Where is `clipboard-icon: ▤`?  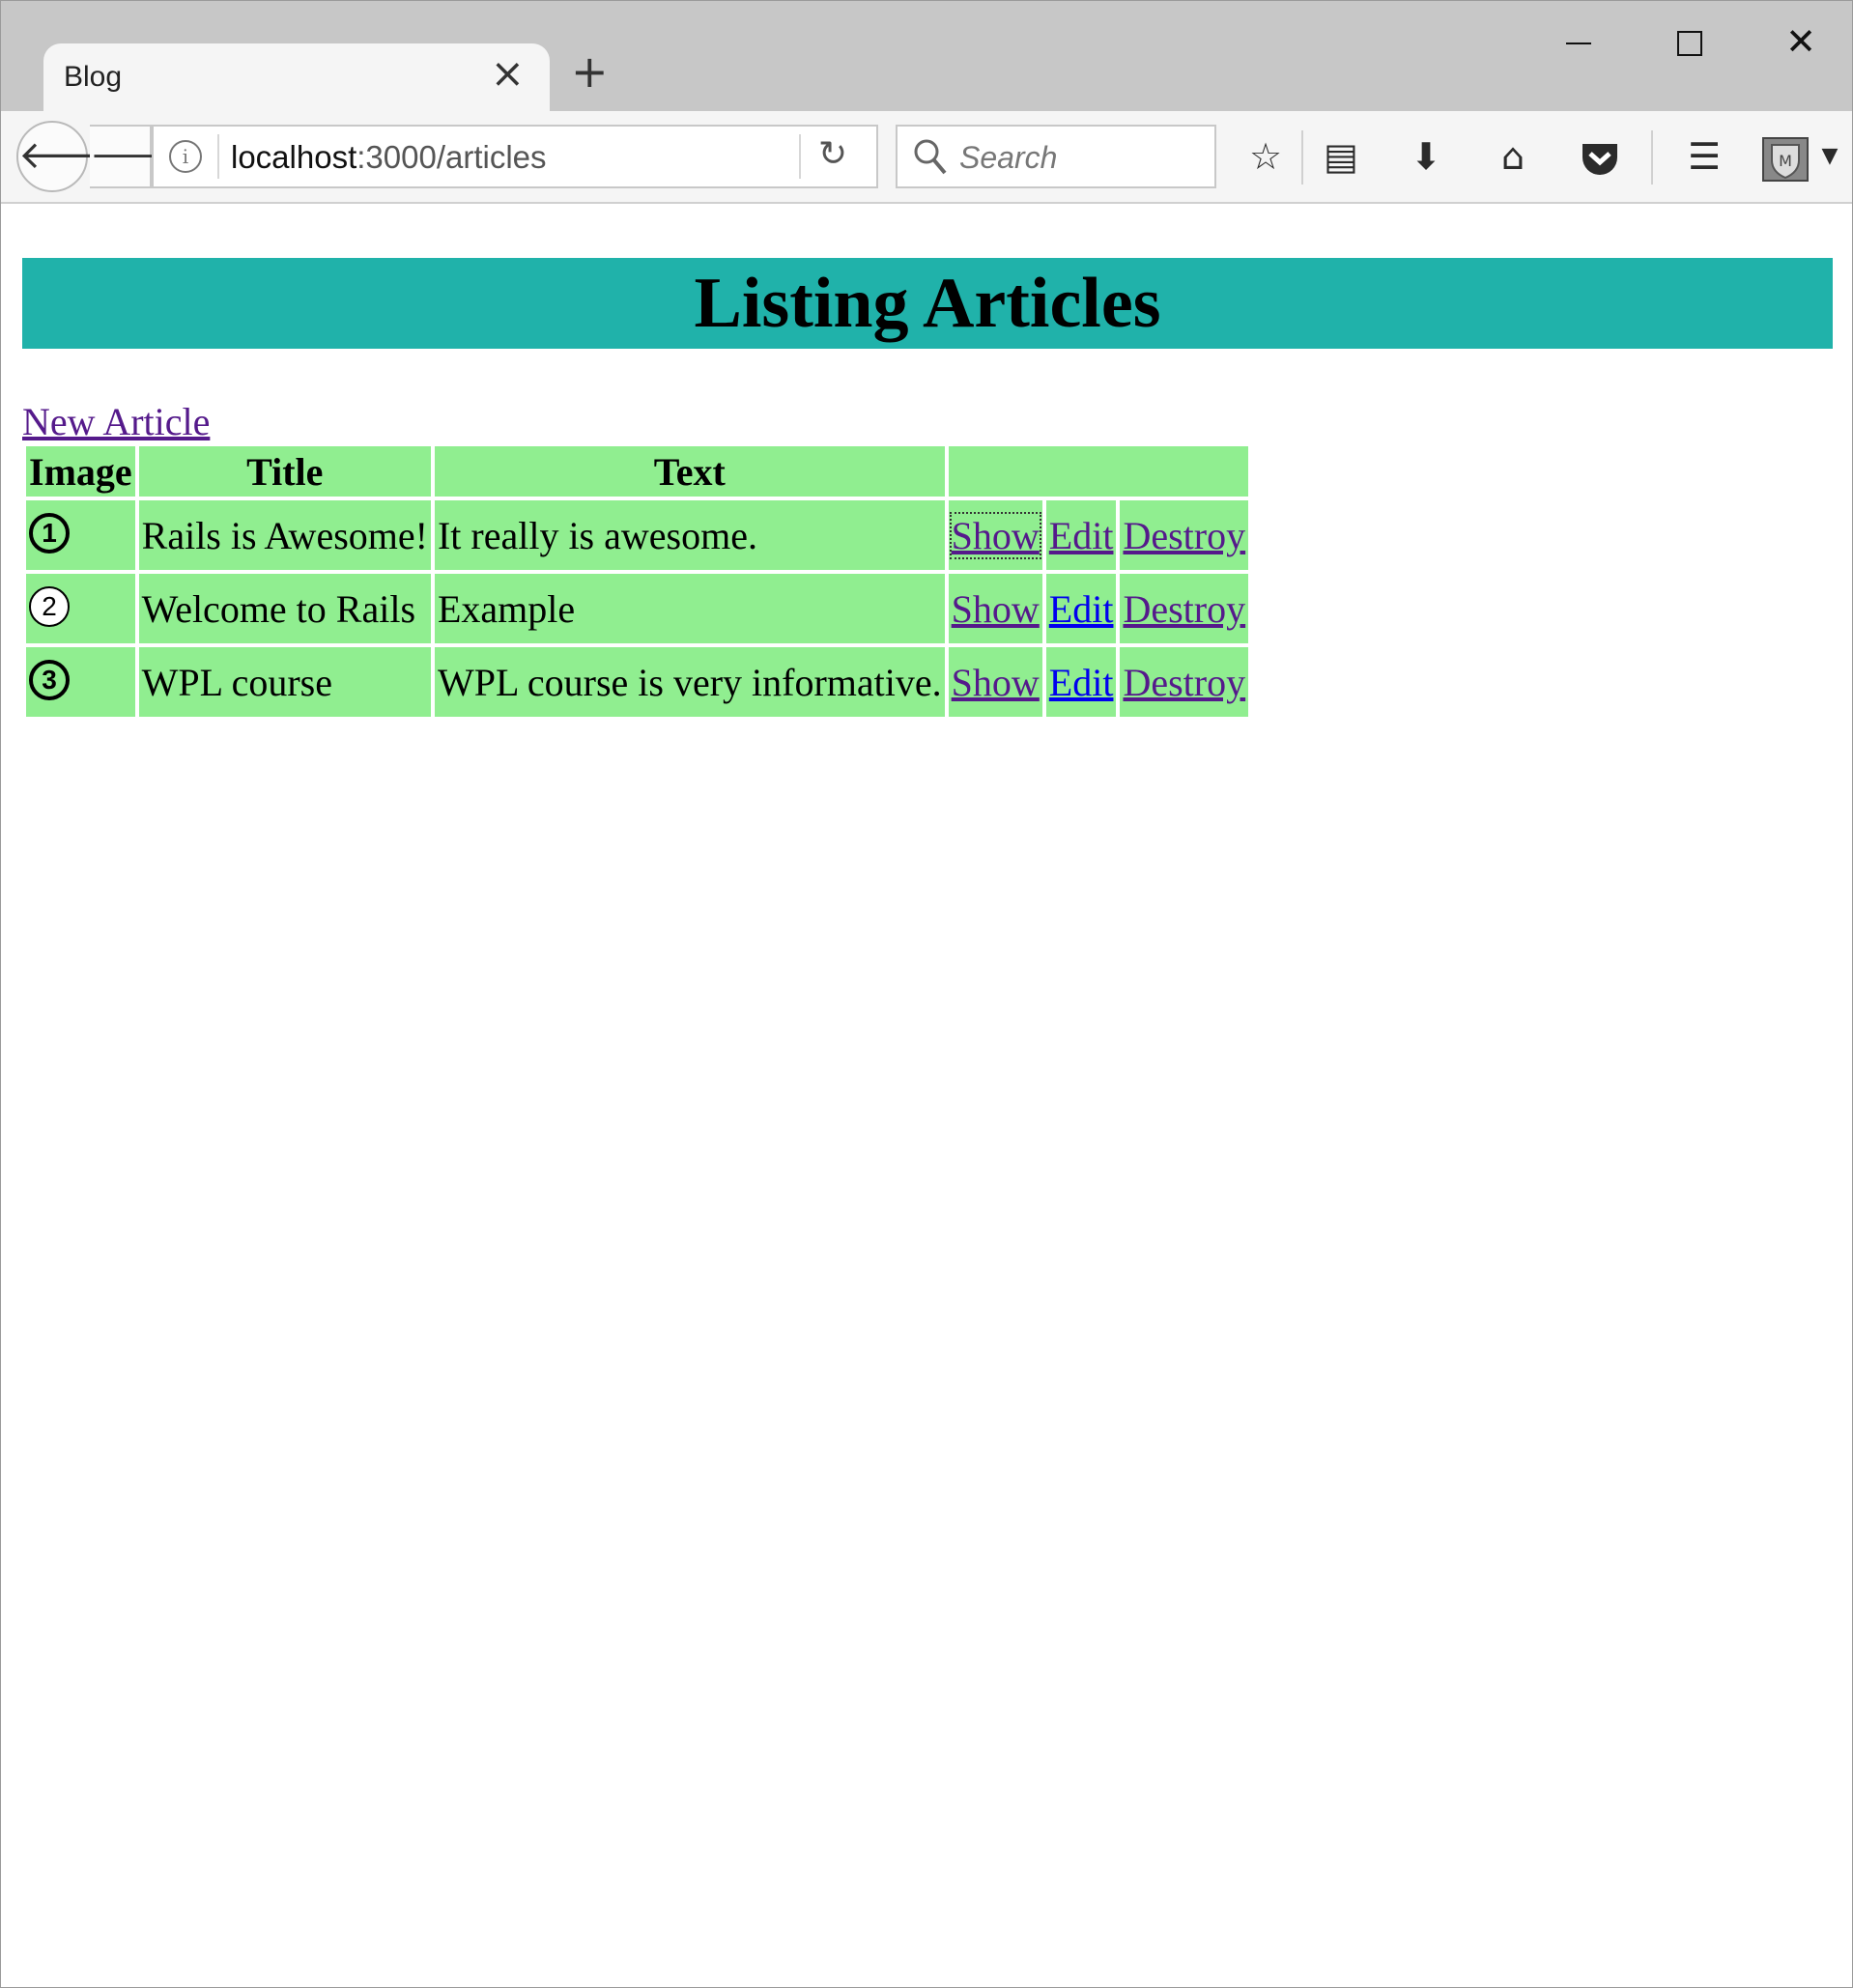
clipboard-icon: ▤ is located at coordinates (1341, 156).